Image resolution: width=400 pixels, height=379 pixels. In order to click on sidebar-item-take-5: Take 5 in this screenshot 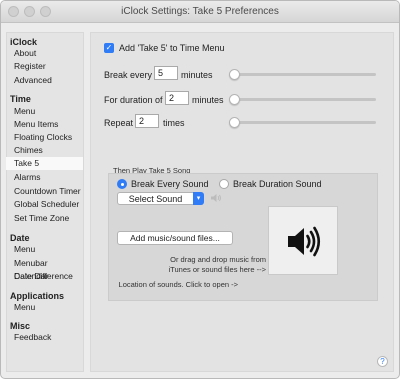, I will do `click(44, 163)`.